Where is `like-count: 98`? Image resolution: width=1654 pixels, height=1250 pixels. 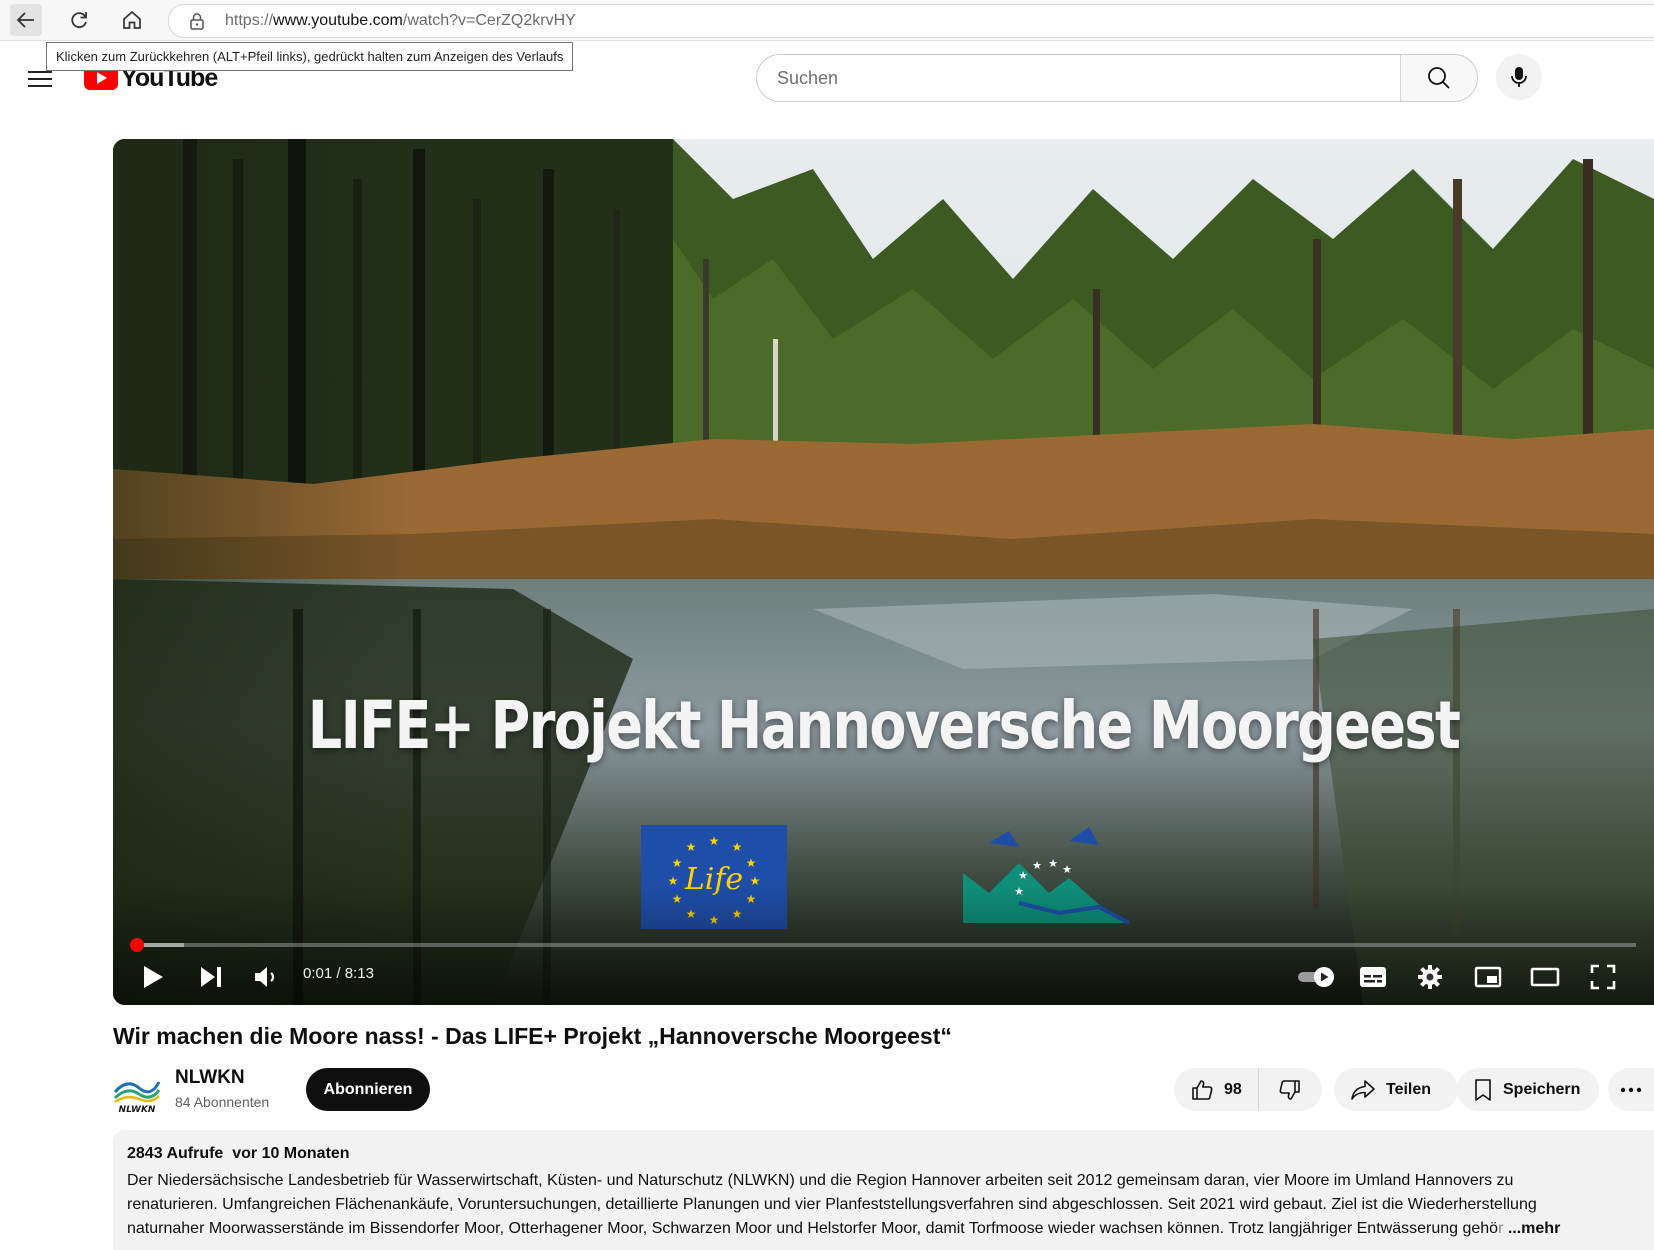 like-count: 98 is located at coordinates (1233, 1089).